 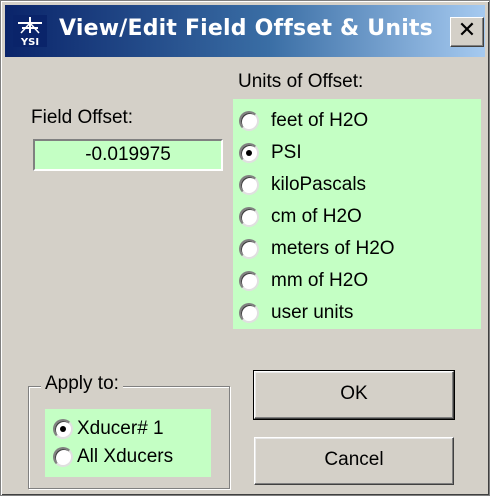 What do you see at coordinates (301, 81) in the screenshot?
I see `units-of-offset-label: Units of Offset:` at bounding box center [301, 81].